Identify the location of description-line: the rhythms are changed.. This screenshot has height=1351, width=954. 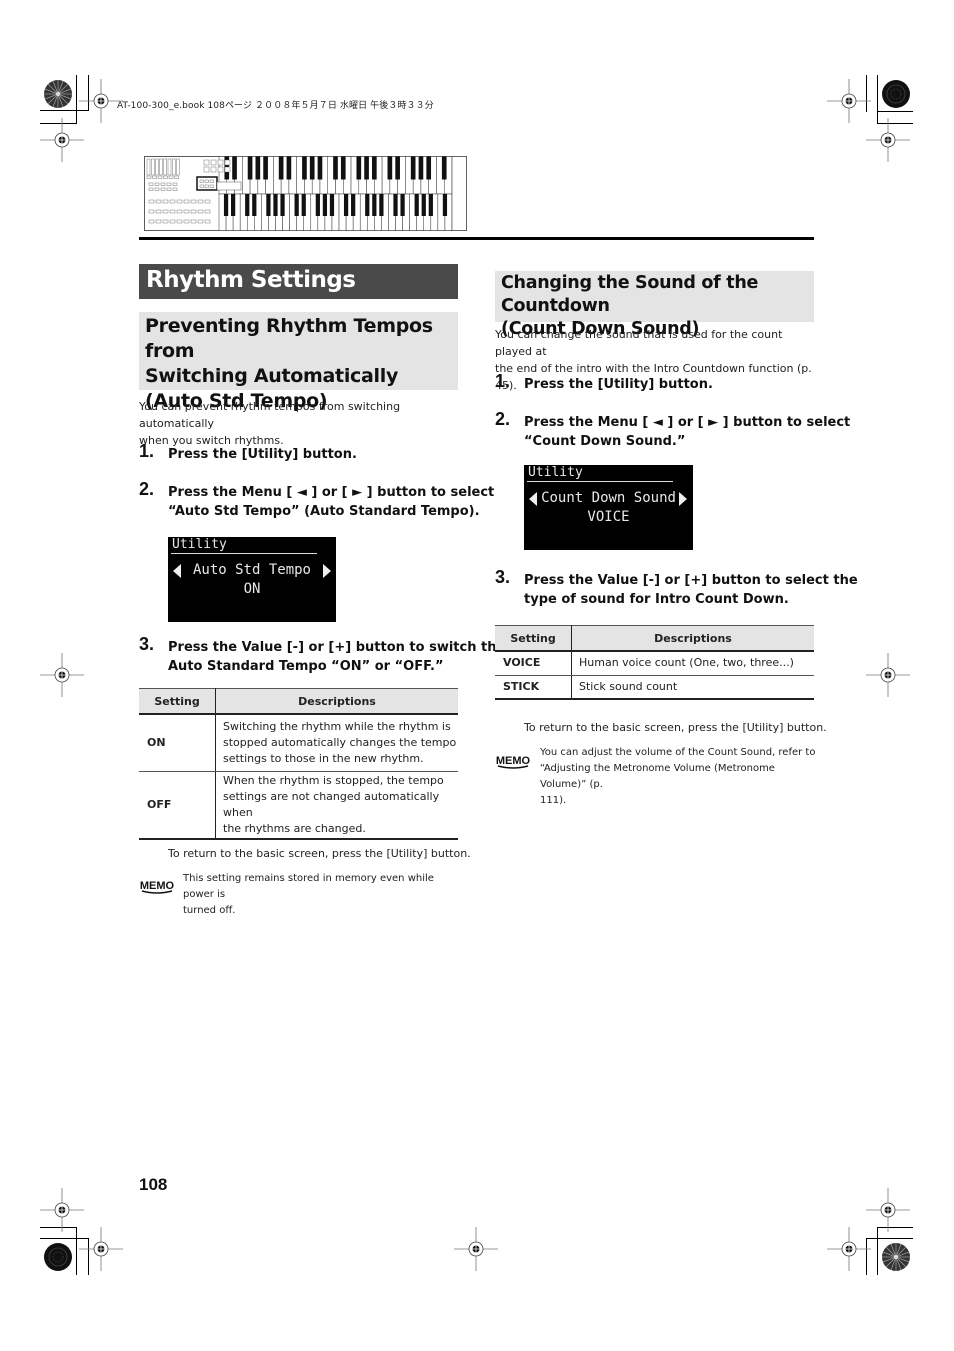
(294, 828).